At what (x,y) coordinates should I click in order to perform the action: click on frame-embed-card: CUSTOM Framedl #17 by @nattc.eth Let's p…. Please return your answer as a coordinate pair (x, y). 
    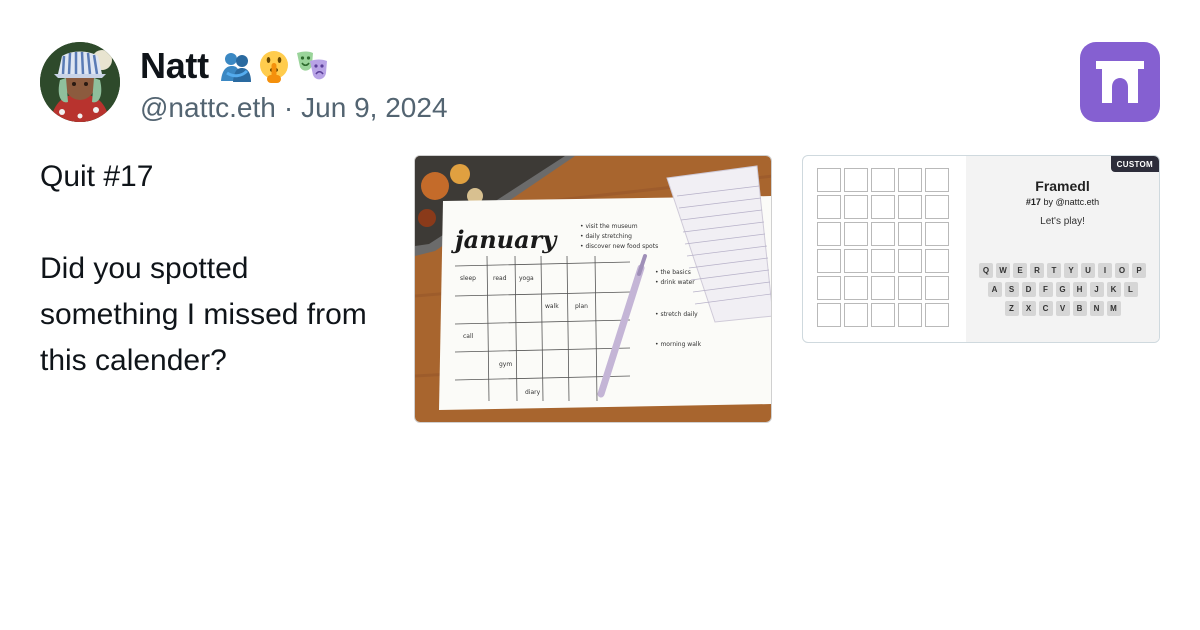
    Looking at the image, I should click on (981, 249).